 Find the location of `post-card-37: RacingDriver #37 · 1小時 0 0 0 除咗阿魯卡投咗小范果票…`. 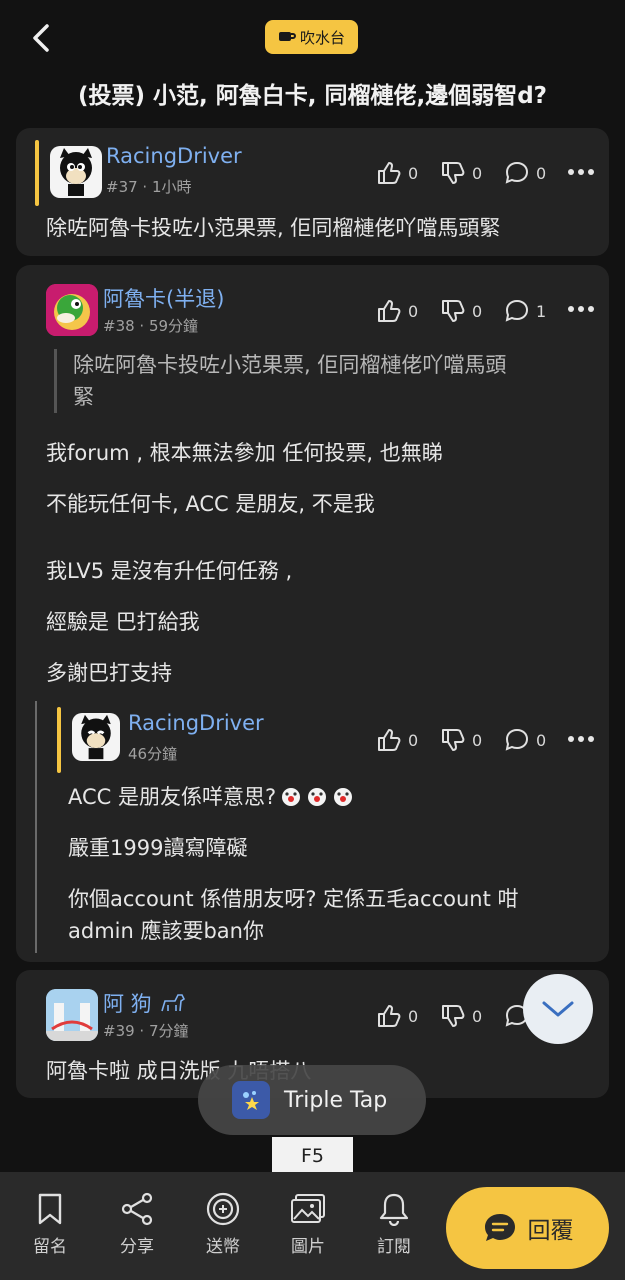

post-card-37: RacingDriver #37 · 1小時 0 0 0 除咗阿魯卡投咗小范果票… is located at coordinates (312, 192).